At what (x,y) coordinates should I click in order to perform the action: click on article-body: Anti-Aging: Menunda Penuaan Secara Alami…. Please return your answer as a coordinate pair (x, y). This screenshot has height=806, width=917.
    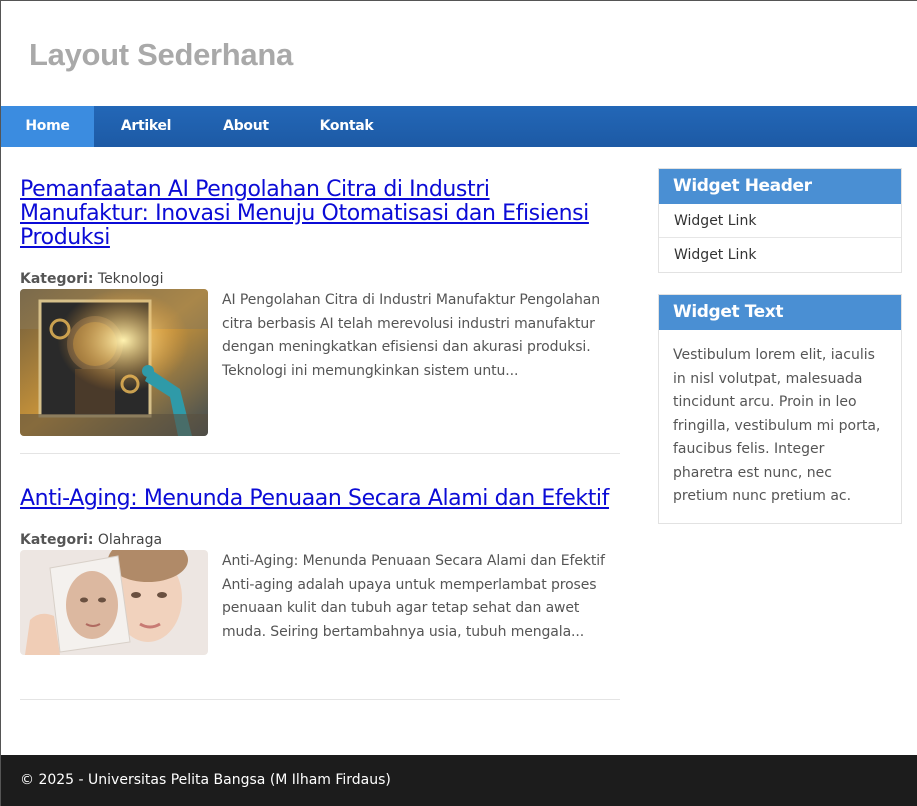
    Looking at the image, I should click on (320, 602).